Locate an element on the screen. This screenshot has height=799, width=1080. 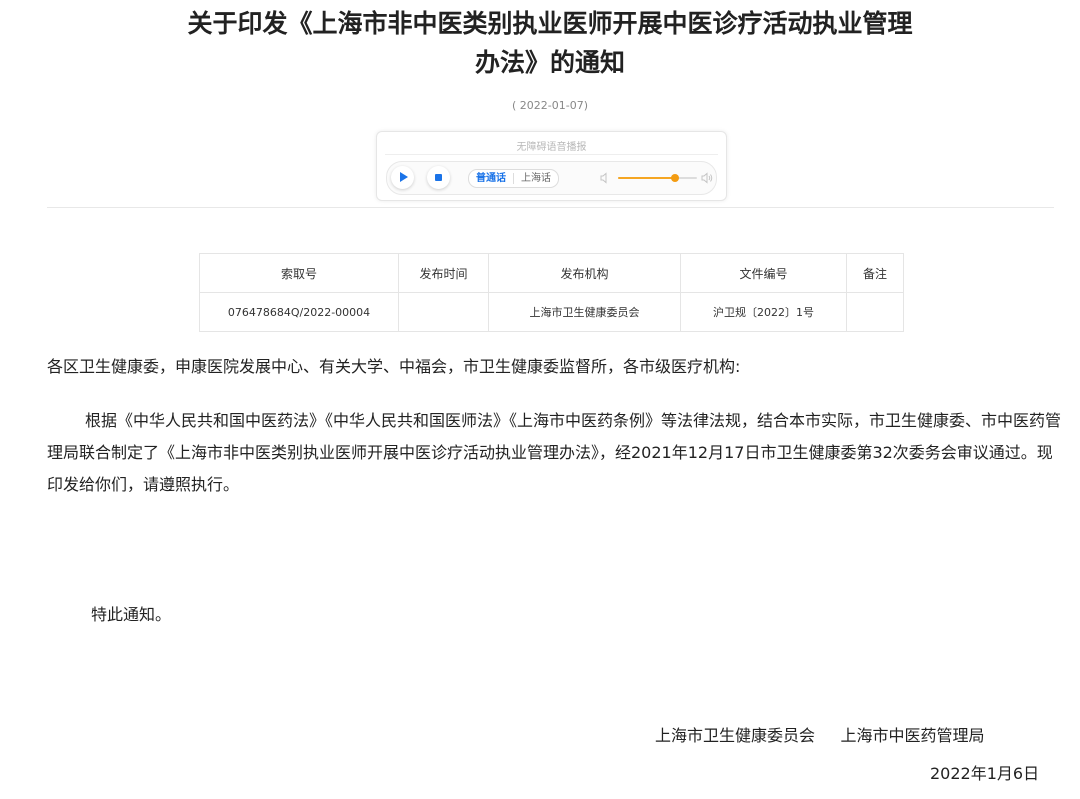
volume-knob is located at coordinates (674, 178).